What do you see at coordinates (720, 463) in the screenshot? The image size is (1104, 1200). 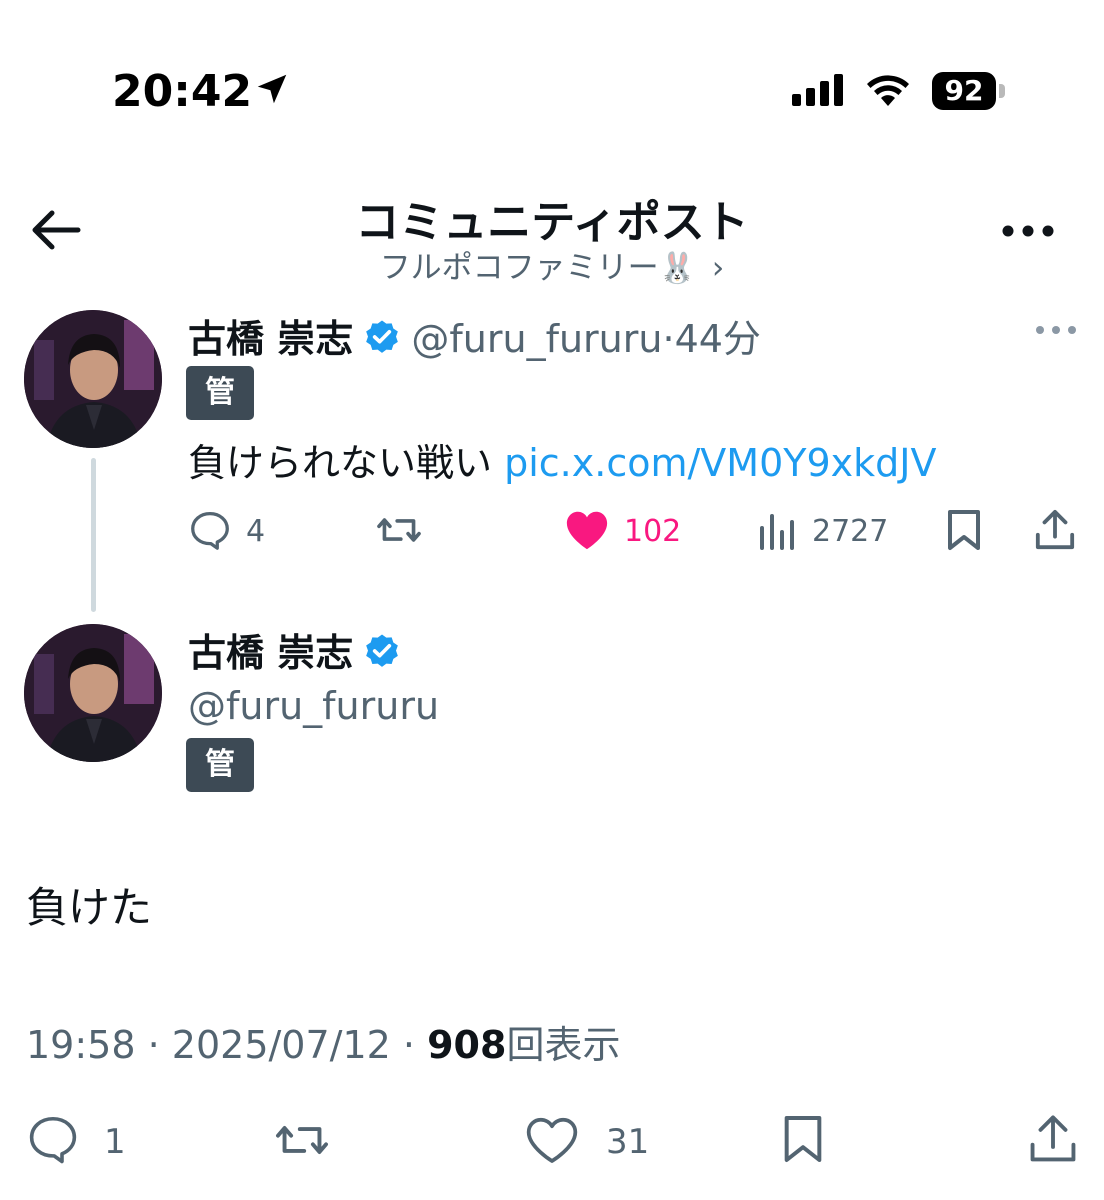 I see `media-link: pic.x.com/VM0Y9xkdJV` at bounding box center [720, 463].